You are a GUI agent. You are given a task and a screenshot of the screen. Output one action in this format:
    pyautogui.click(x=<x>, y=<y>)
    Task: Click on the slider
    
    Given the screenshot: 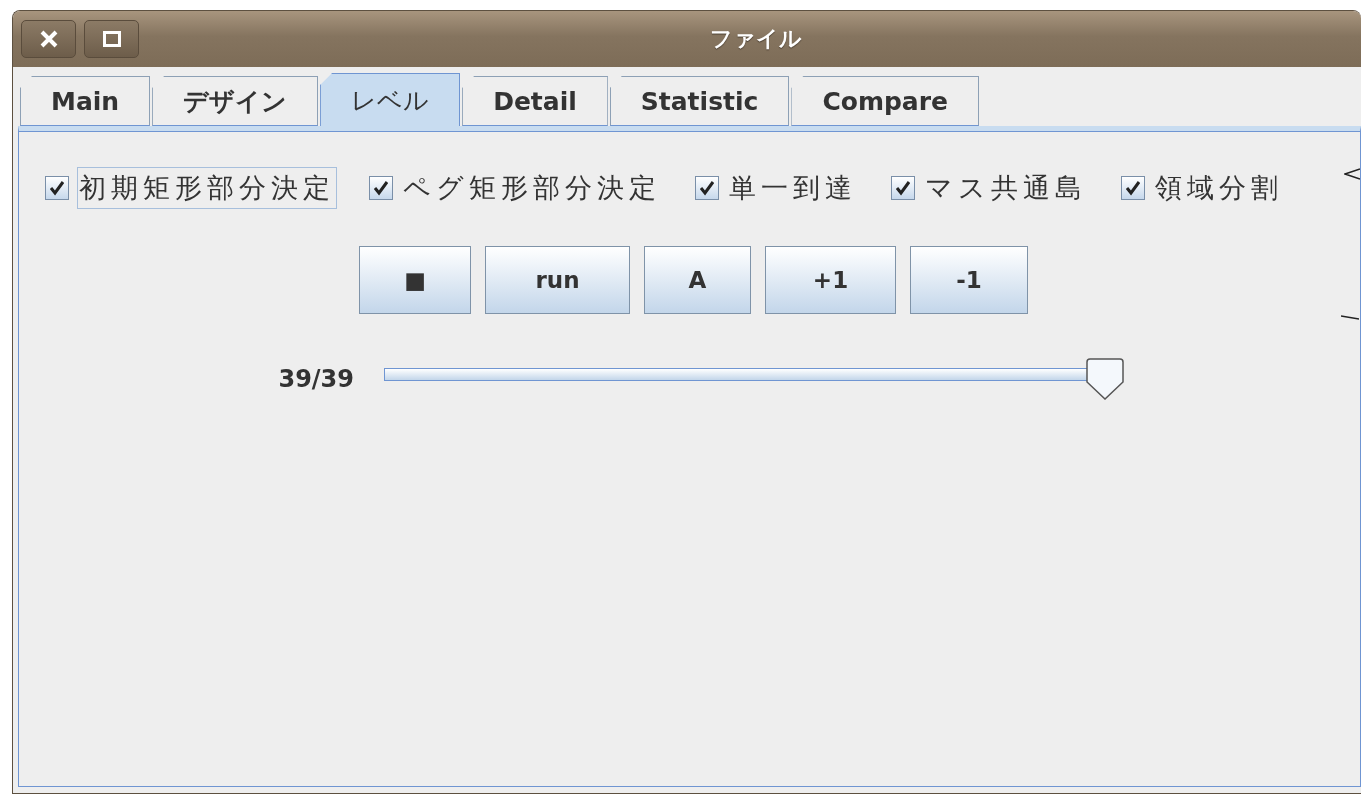 What is the action you would take?
    pyautogui.click(x=754, y=379)
    